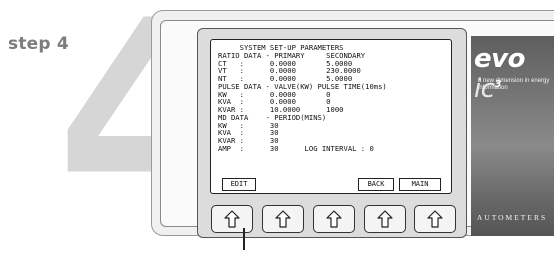  What do you see at coordinates (514, 84) in the screenshot?
I see `brand-tagline: a new dimension in energy information` at bounding box center [514, 84].